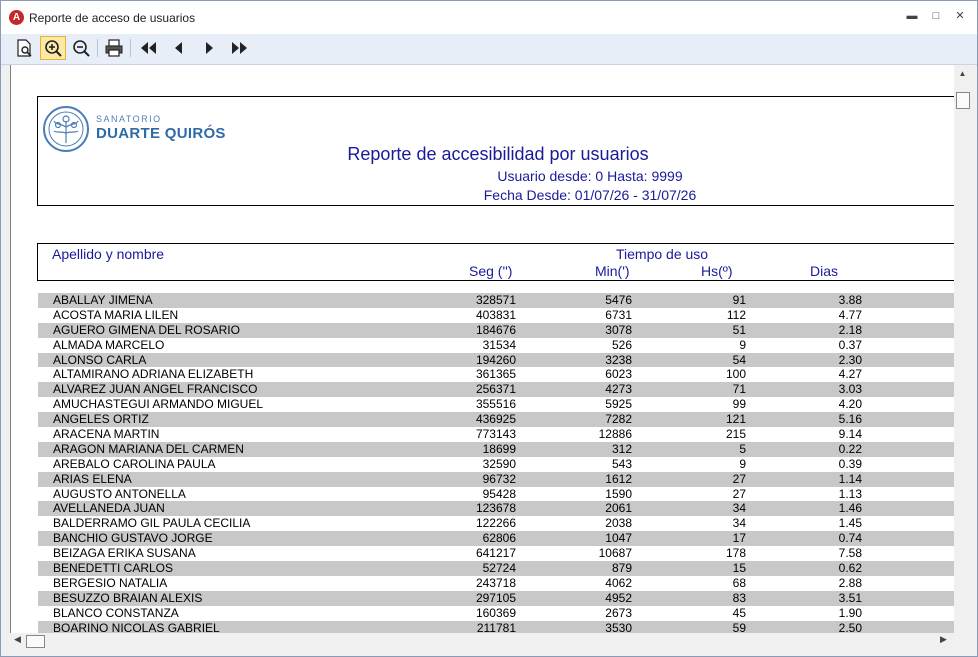  I want to click on logo-caption: SANATORIO, so click(129, 119).